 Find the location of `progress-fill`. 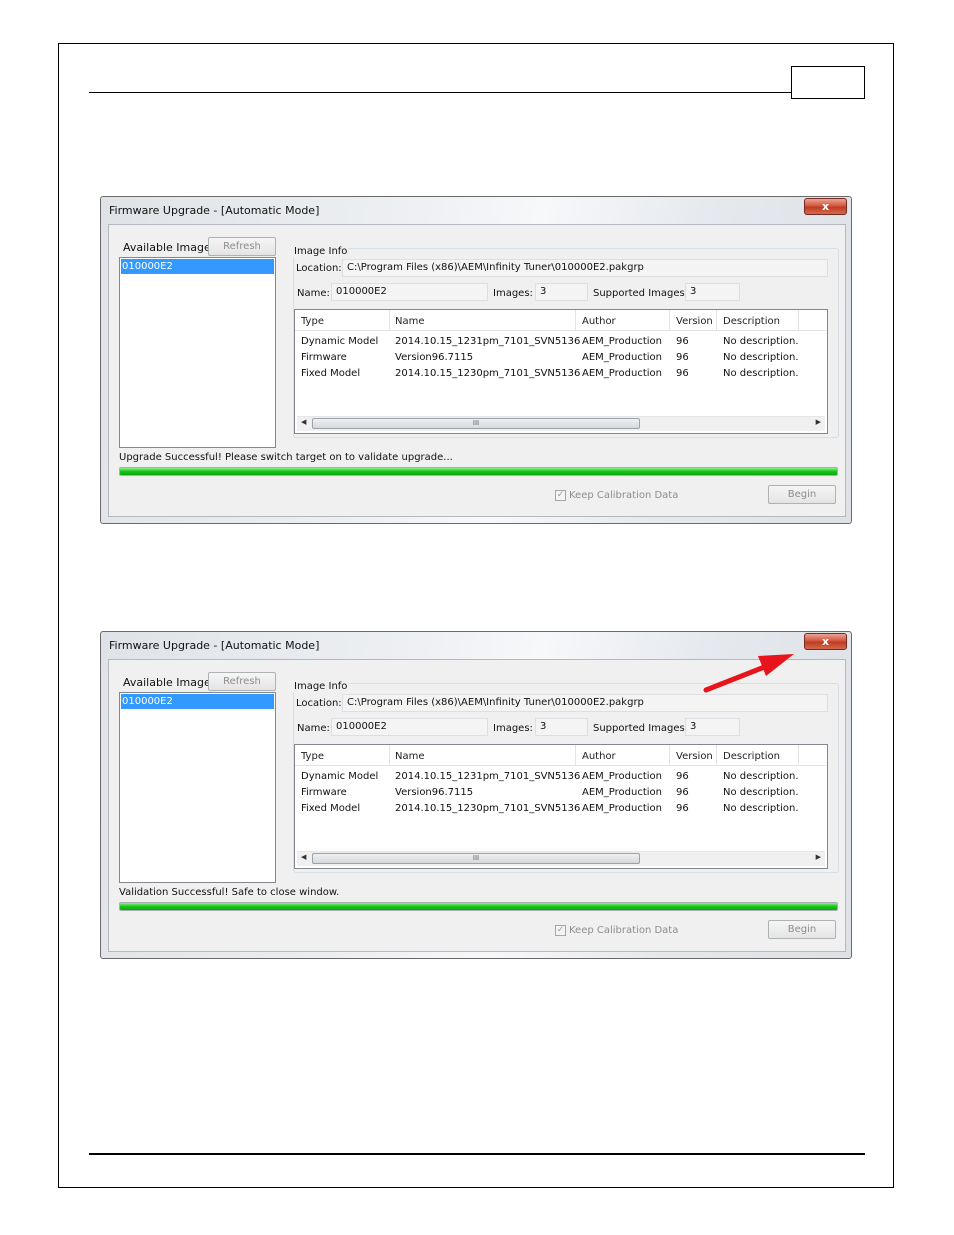

progress-fill is located at coordinates (478, 471).